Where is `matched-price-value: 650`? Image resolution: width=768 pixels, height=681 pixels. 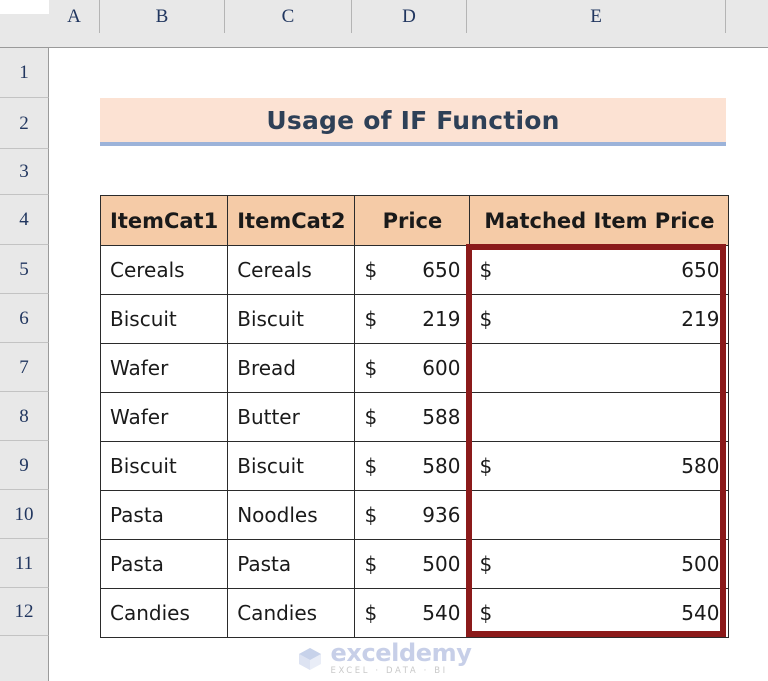 matched-price-value: 650 is located at coordinates (700, 270).